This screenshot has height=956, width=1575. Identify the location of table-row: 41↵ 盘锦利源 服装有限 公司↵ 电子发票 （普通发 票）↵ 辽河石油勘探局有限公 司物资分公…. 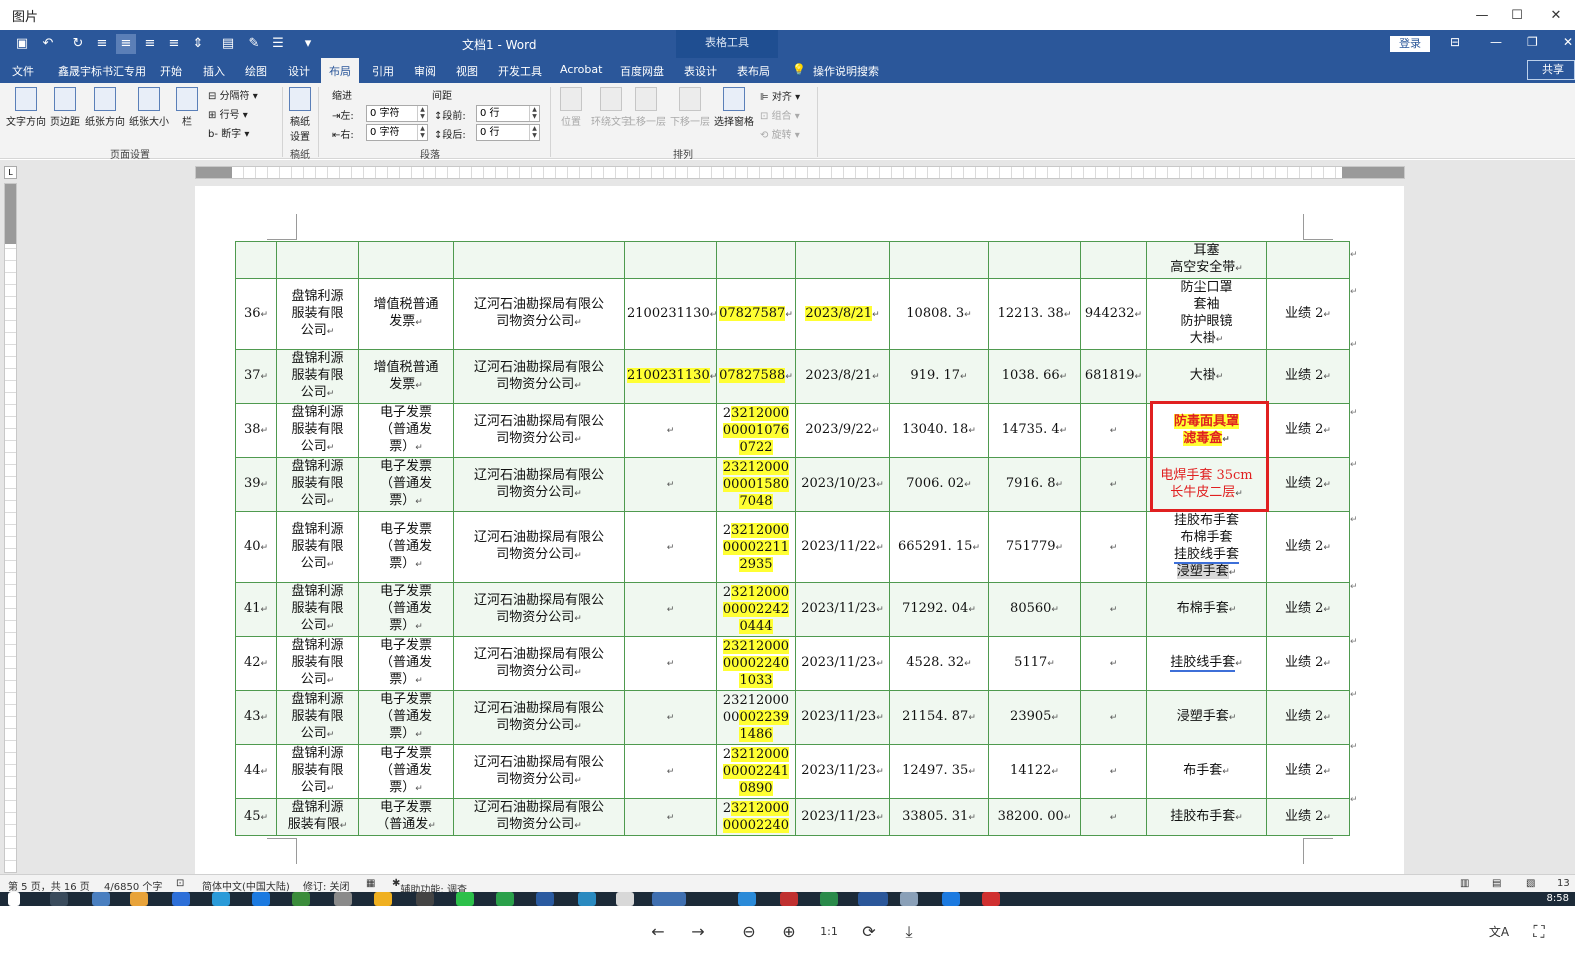
(792, 609).